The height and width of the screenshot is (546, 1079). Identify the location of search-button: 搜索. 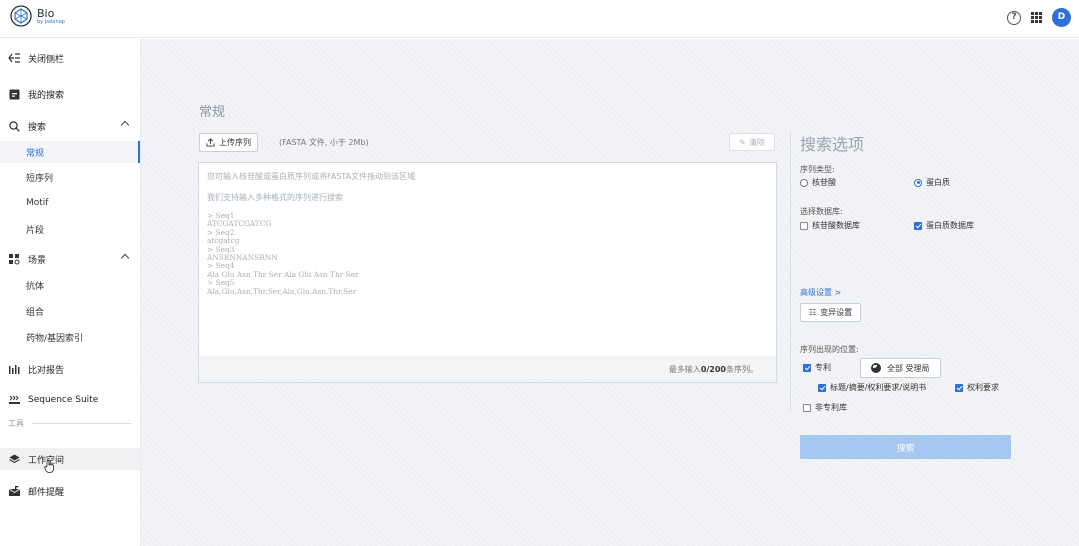
(905, 447).